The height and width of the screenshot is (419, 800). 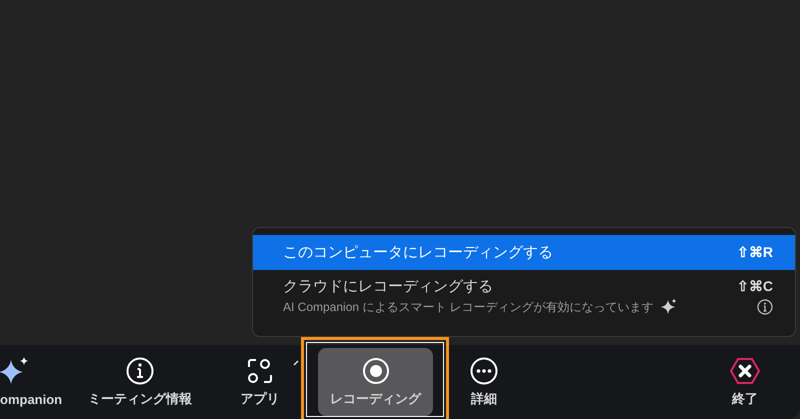 What do you see at coordinates (388, 286) in the screenshot?
I see `menu-item-label: クラウドにレコーディングする` at bounding box center [388, 286].